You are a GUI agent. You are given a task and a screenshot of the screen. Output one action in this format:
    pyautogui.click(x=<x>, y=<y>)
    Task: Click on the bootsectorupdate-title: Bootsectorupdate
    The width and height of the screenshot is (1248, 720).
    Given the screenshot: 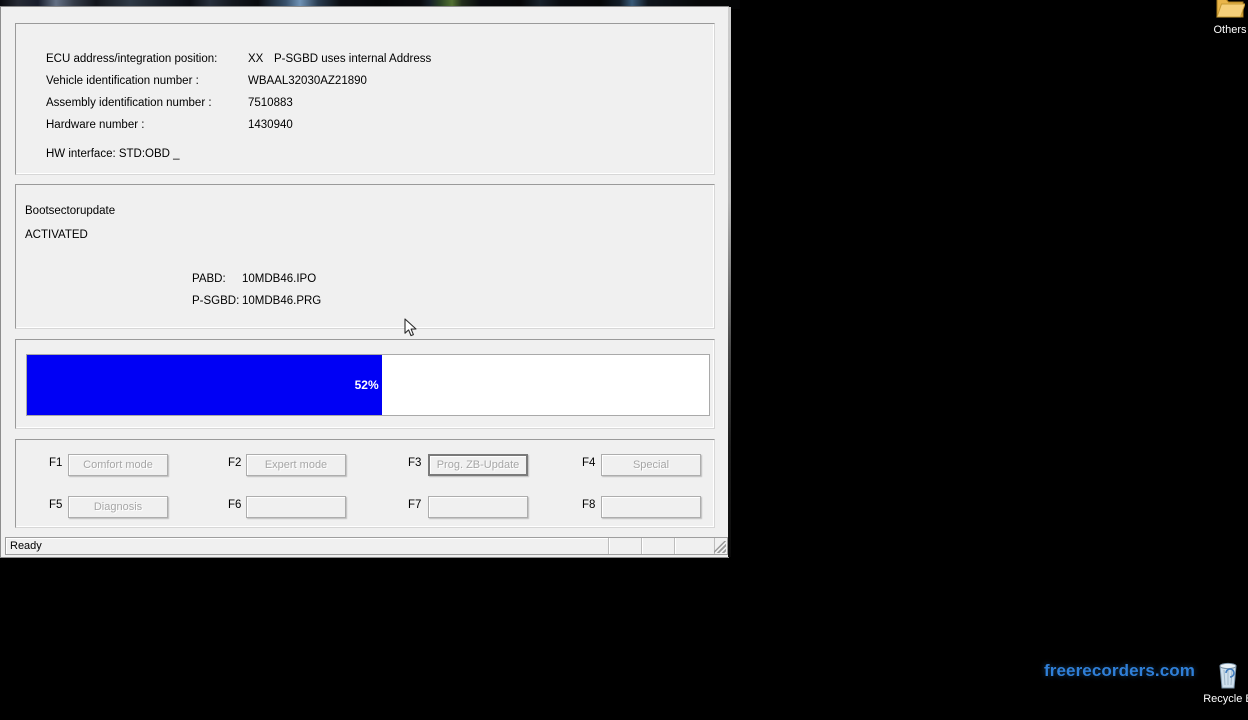 What is the action you would take?
    pyautogui.click(x=70, y=211)
    